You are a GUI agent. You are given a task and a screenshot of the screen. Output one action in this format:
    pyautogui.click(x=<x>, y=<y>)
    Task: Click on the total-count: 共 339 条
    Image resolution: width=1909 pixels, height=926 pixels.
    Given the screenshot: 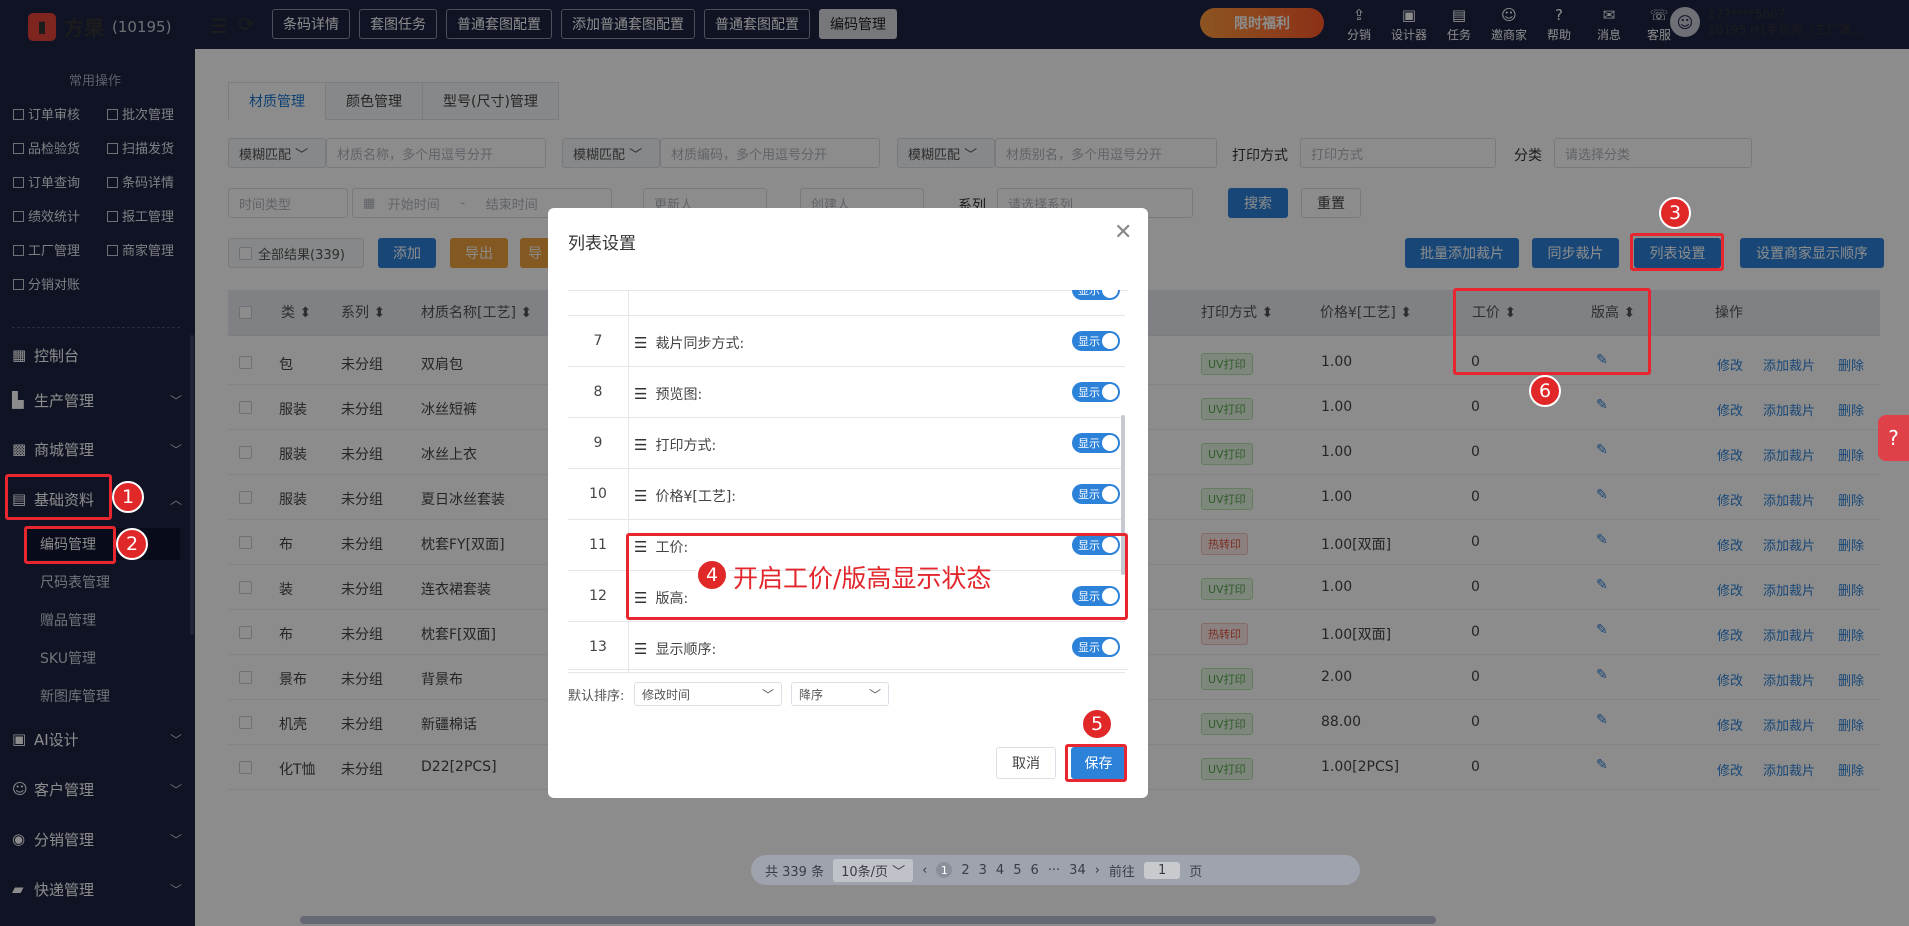 What is the action you would take?
    pyautogui.click(x=795, y=872)
    